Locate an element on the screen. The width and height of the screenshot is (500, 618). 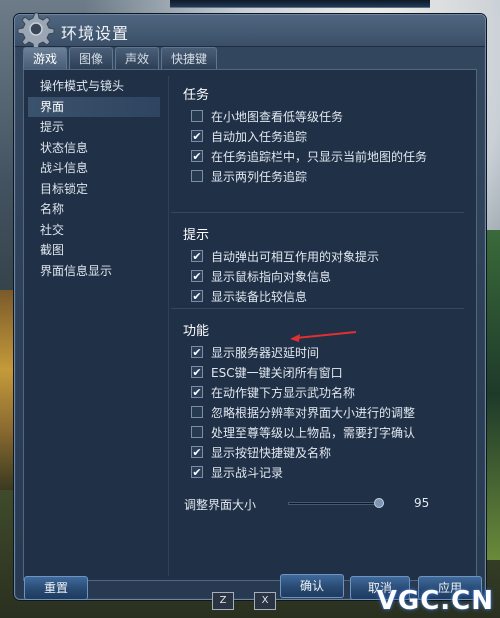
option-row: ✔ 显示服务器迟延时间 is located at coordinates (319, 352).